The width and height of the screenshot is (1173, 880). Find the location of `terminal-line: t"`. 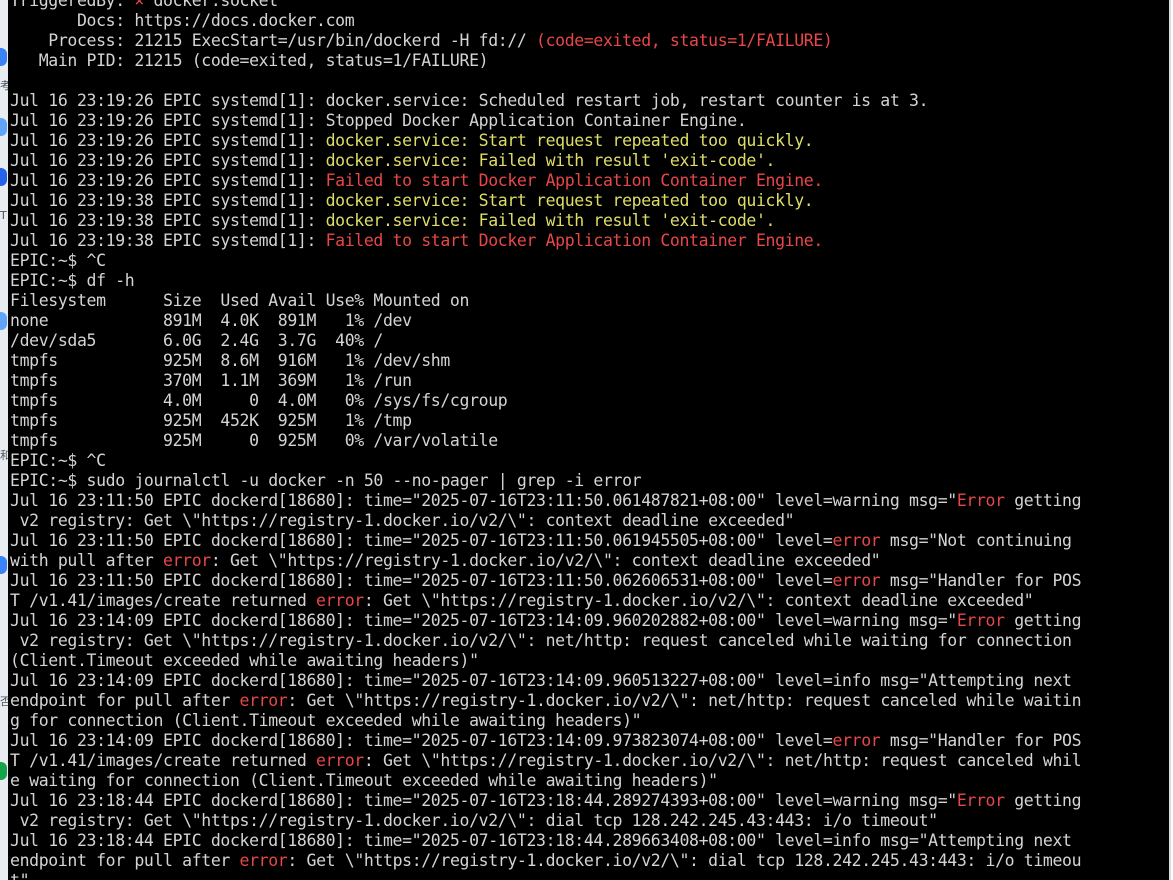

terminal-line: t" is located at coordinates (545, 875).